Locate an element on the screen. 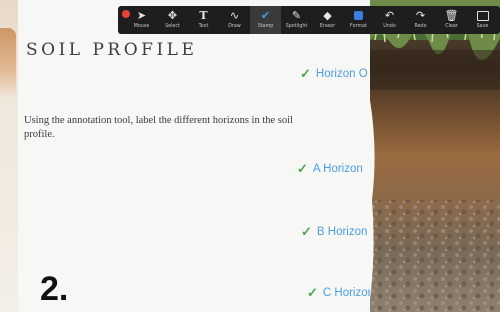 This screenshot has height=312, width=500. format-icon is located at coordinates (358, 15).